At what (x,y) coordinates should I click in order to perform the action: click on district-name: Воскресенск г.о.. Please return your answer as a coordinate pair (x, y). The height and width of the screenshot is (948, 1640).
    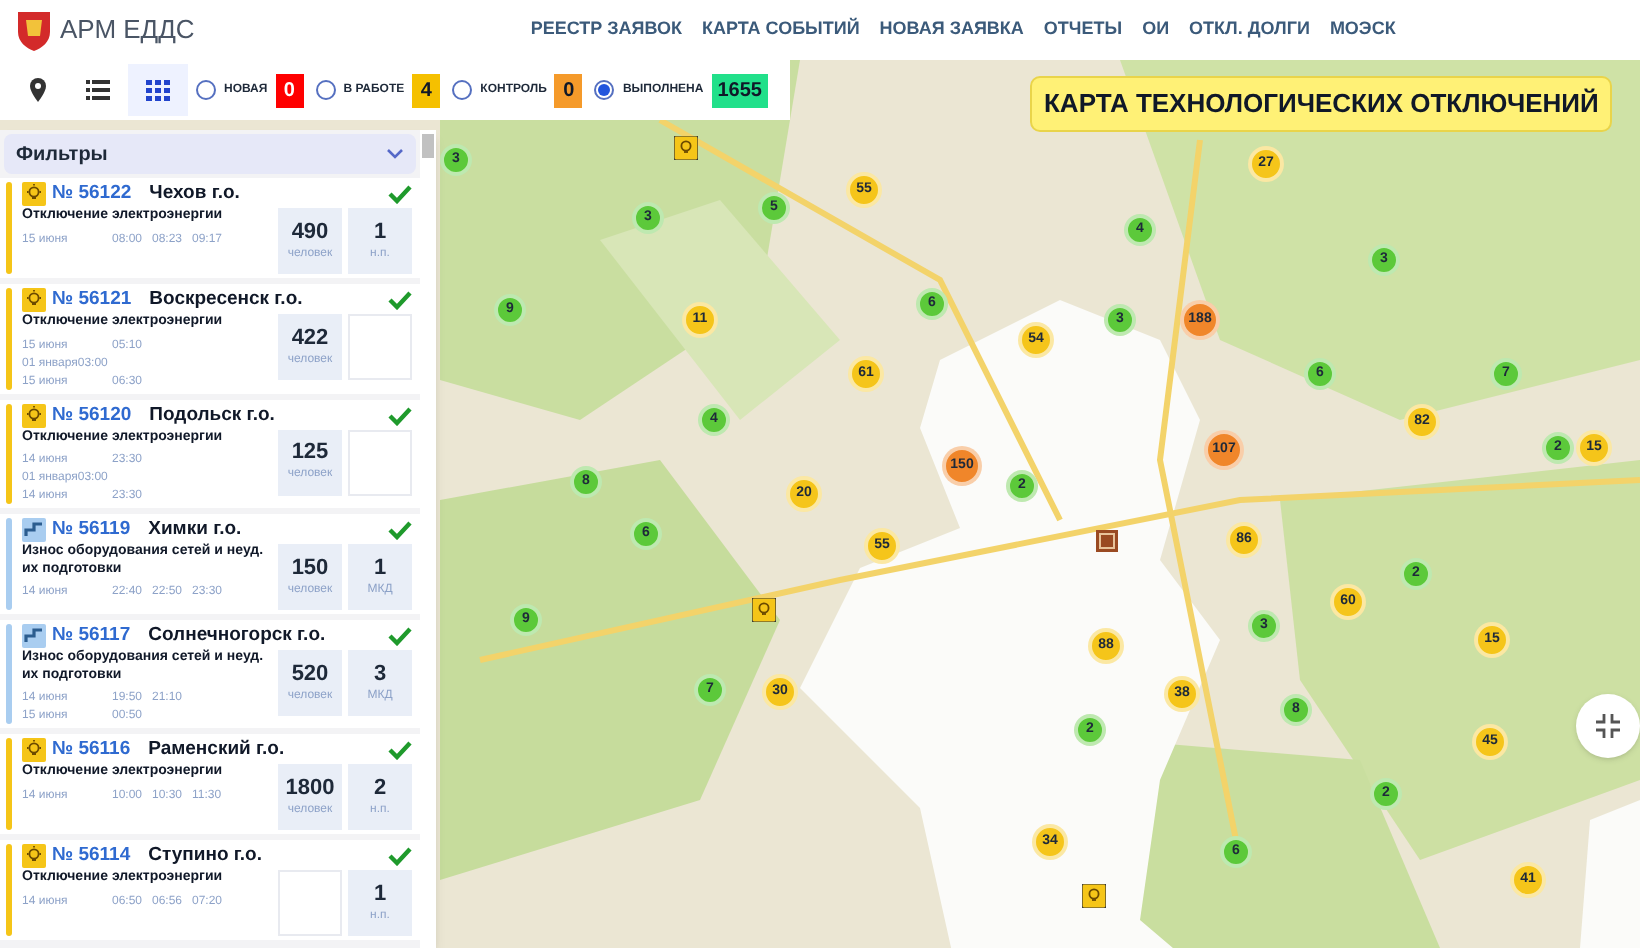
    Looking at the image, I should click on (226, 300).